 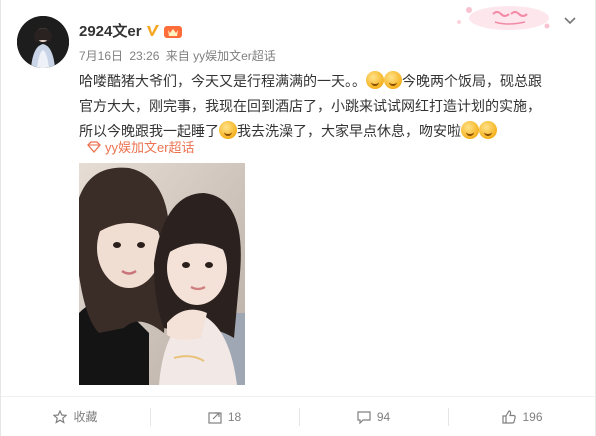 I want to click on username: 2924文er, so click(x=110, y=30).